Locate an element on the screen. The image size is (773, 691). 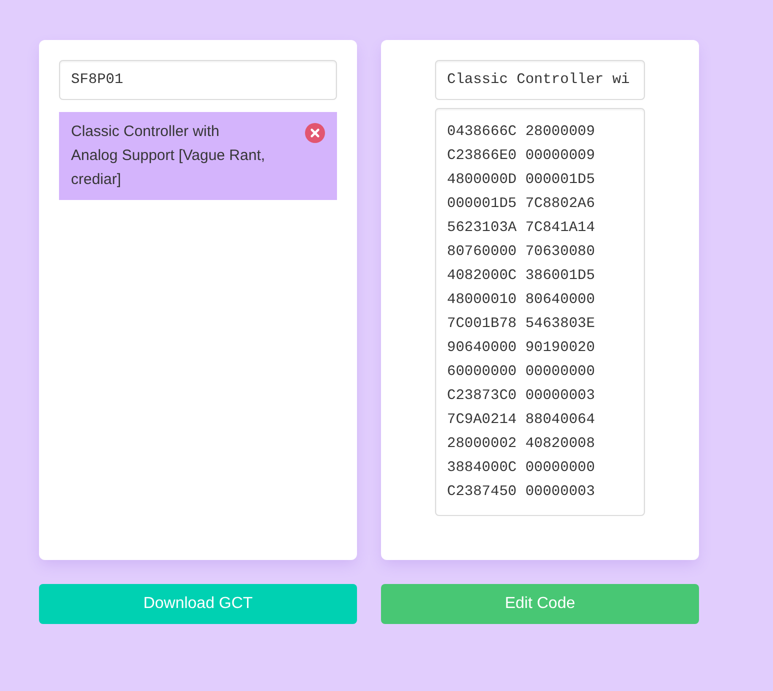
code-name-field: Classic Controller wi is located at coordinates (540, 80).